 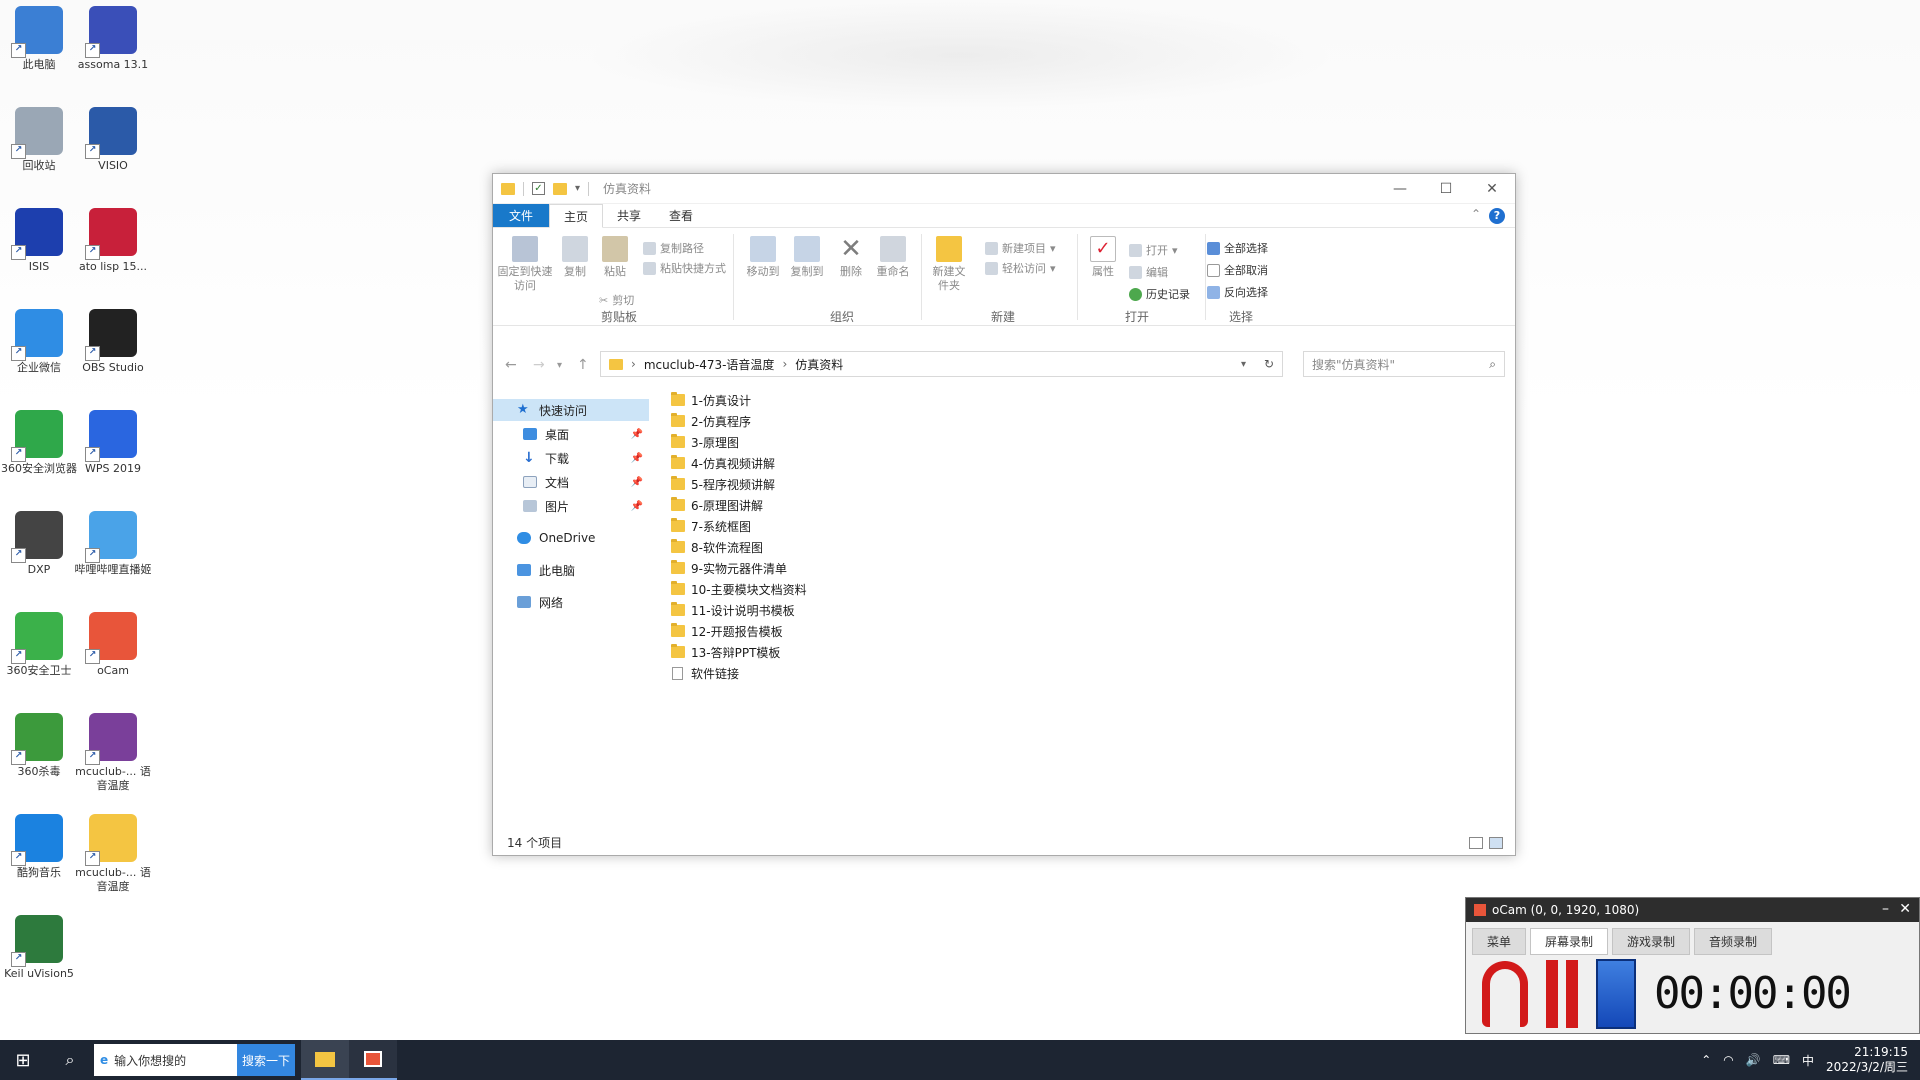 What do you see at coordinates (941, 364) in the screenshot?
I see `address-bar: › mcuclub-473-语音温度 › 仿真资料 ▾ ↻` at bounding box center [941, 364].